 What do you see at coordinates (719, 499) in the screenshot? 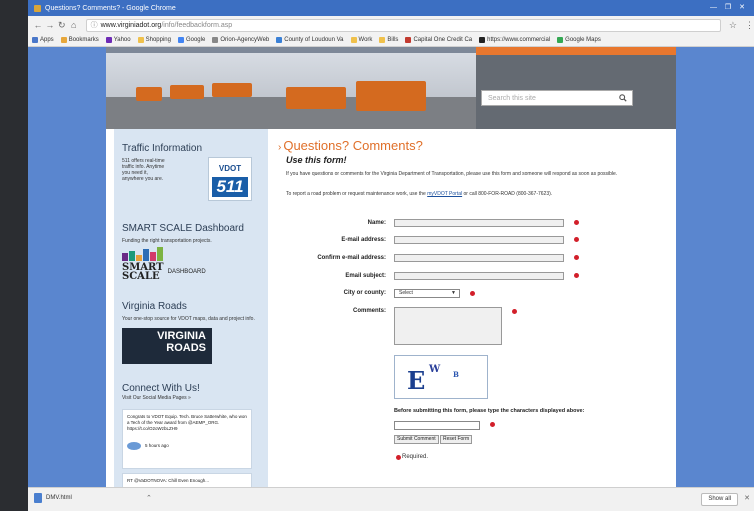
I see `show-all-button: Show all` at bounding box center [719, 499].